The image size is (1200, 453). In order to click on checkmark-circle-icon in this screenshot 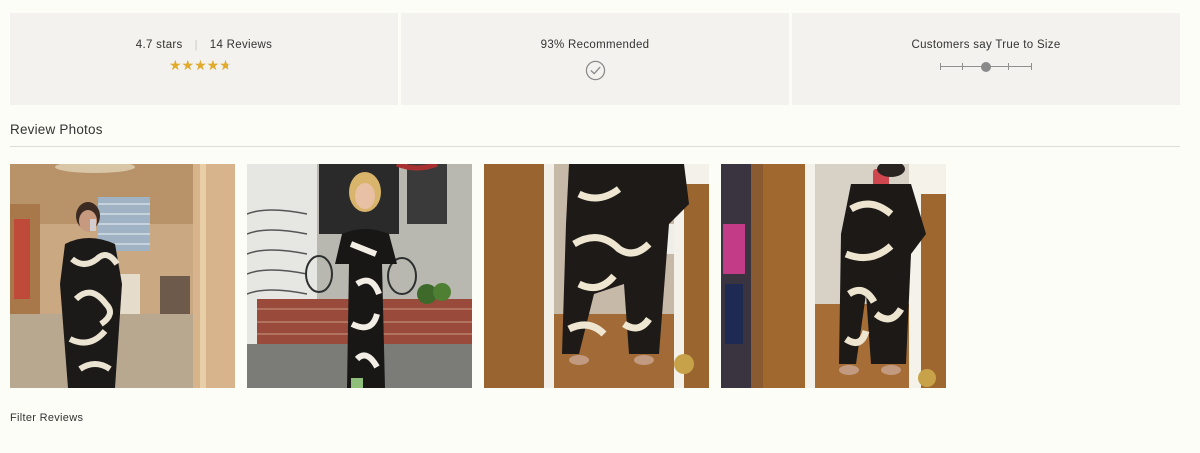, I will do `click(595, 70)`.